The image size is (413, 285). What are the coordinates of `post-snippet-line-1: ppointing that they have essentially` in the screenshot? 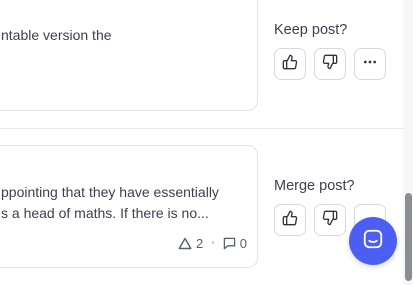 It's located at (110, 192).